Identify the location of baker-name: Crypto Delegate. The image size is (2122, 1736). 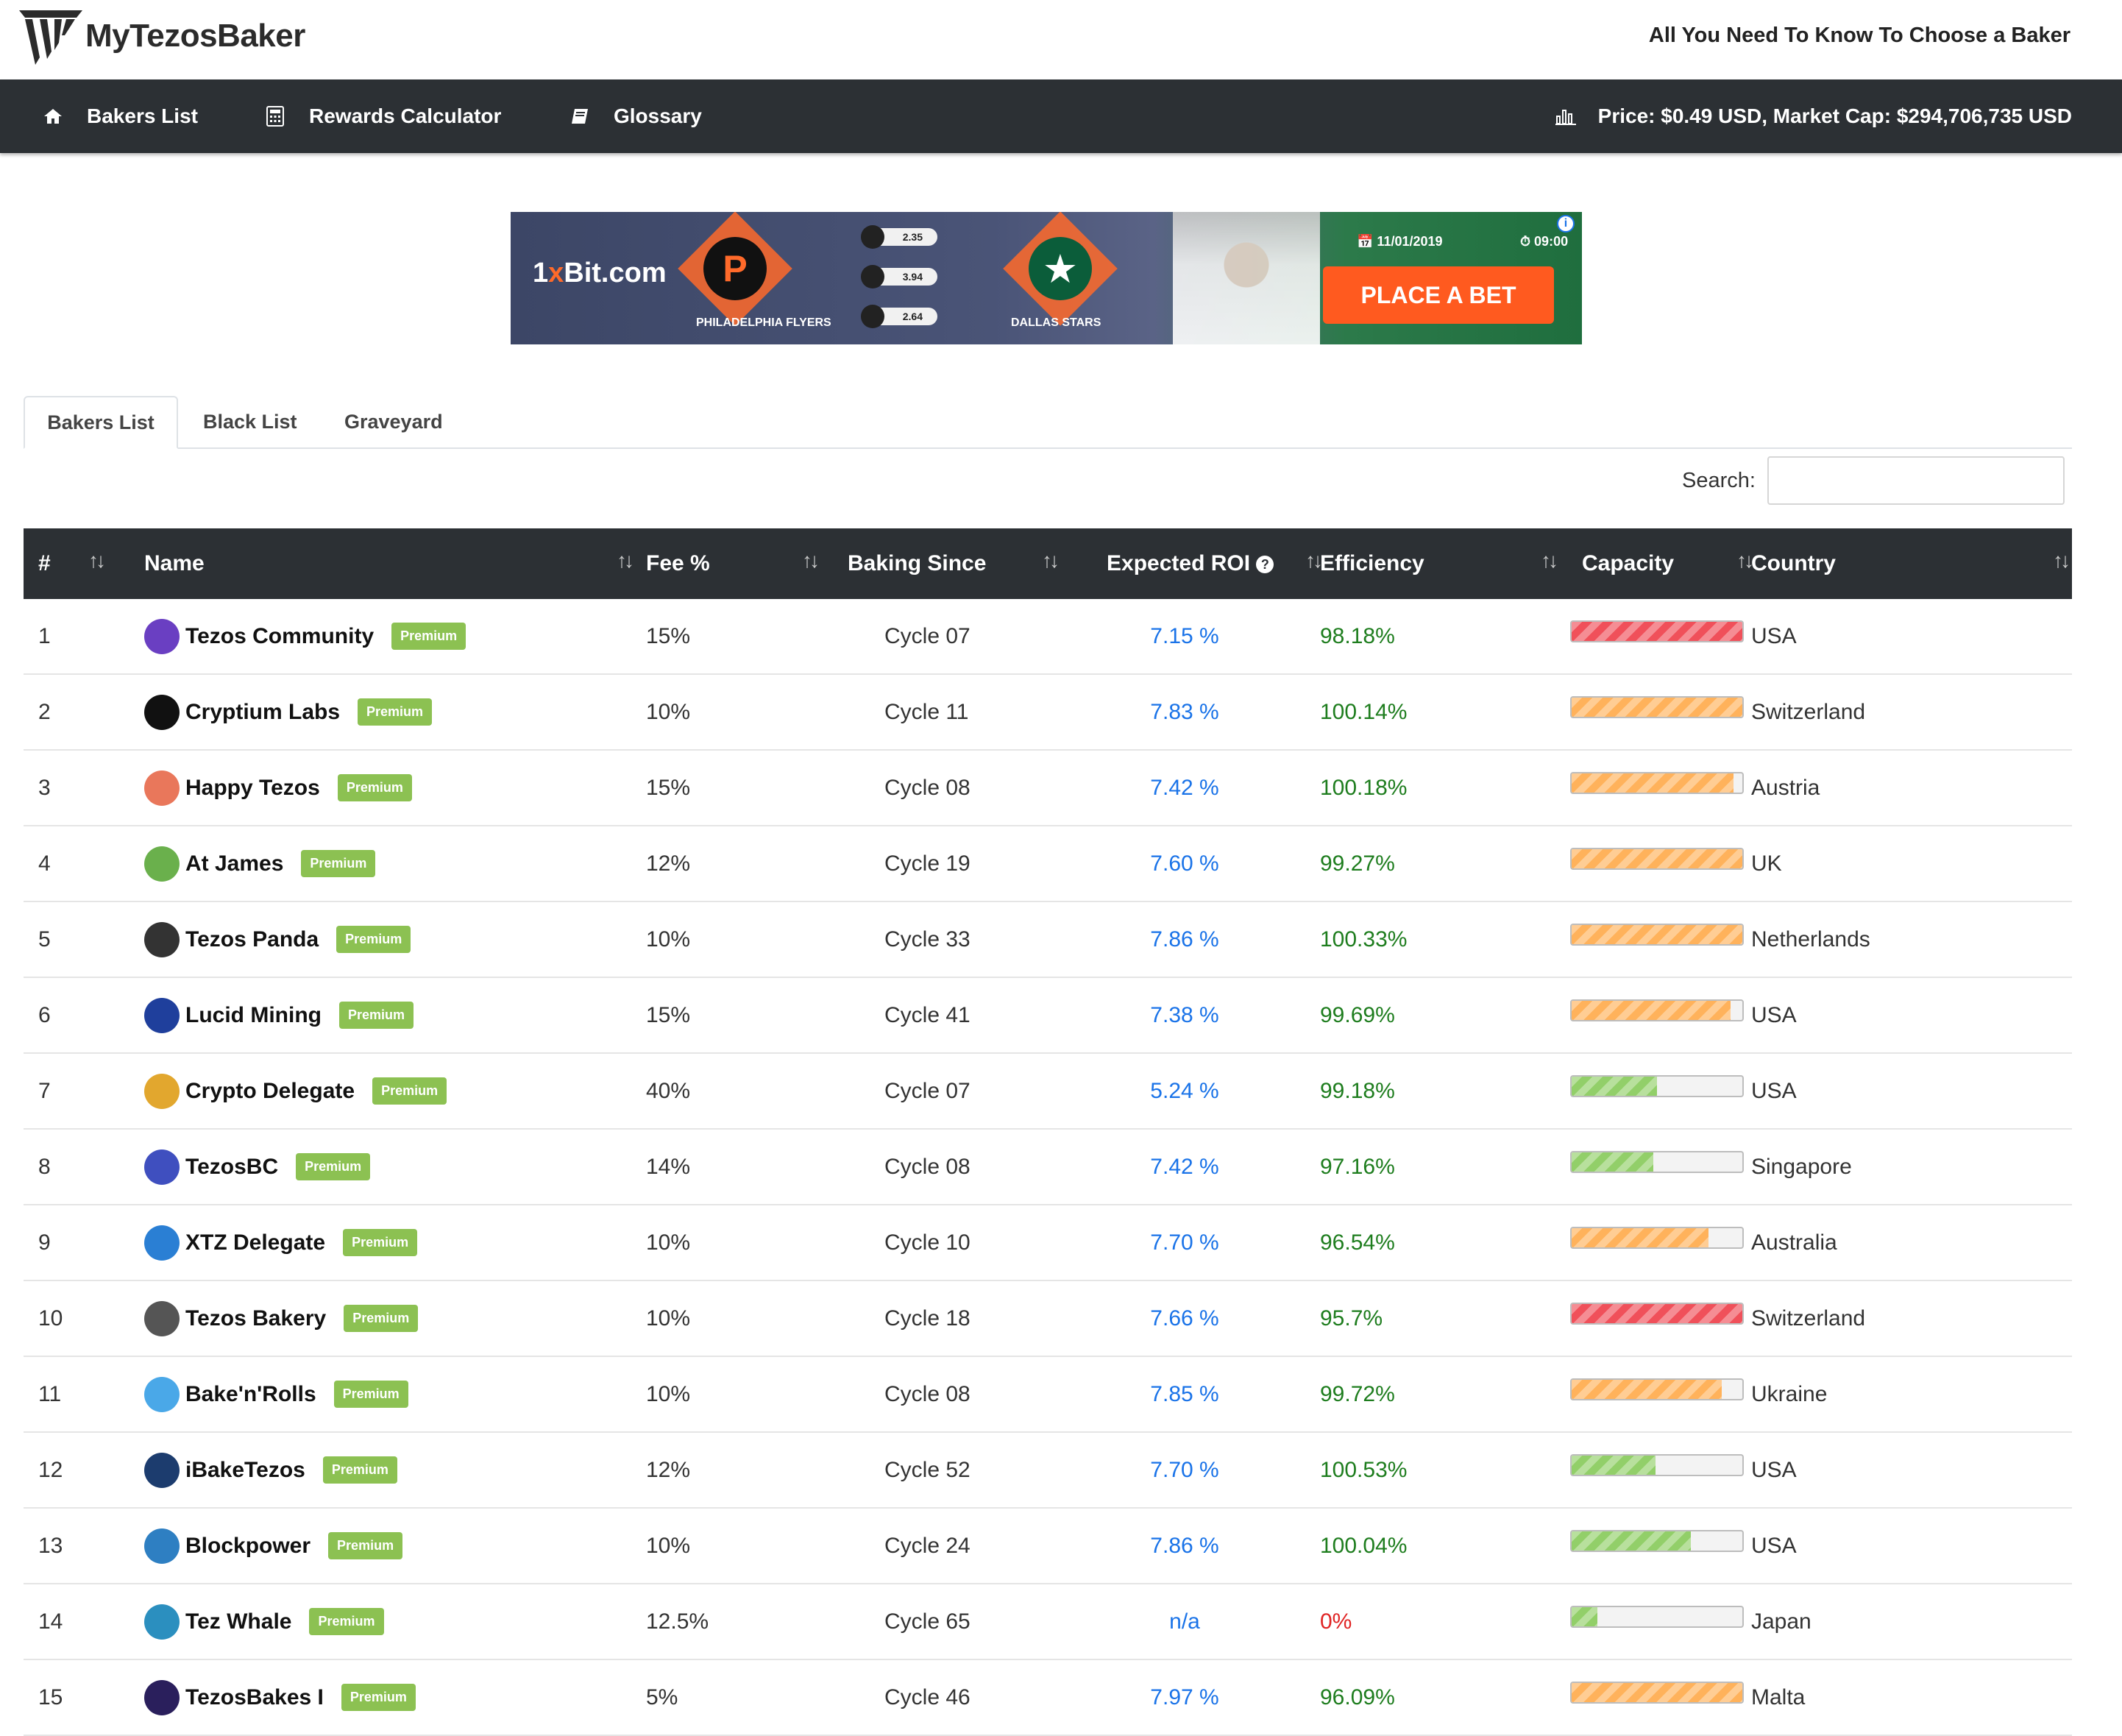
(270, 1091).